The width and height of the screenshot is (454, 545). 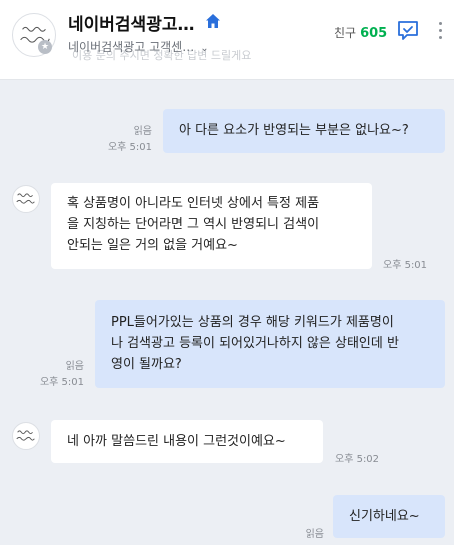 I want to click on their-message-bubble: 네 아까 말씀드린 내용이 그런것이예요~, so click(x=187, y=441).